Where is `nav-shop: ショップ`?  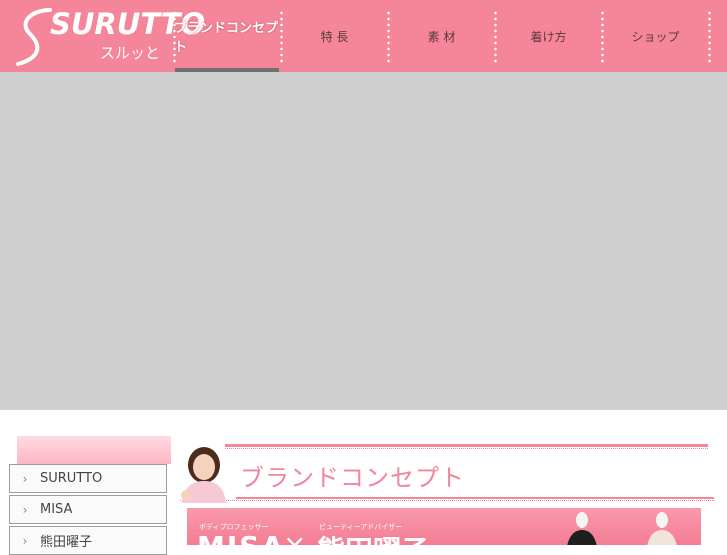
nav-shop: ショップ is located at coordinates (655, 36).